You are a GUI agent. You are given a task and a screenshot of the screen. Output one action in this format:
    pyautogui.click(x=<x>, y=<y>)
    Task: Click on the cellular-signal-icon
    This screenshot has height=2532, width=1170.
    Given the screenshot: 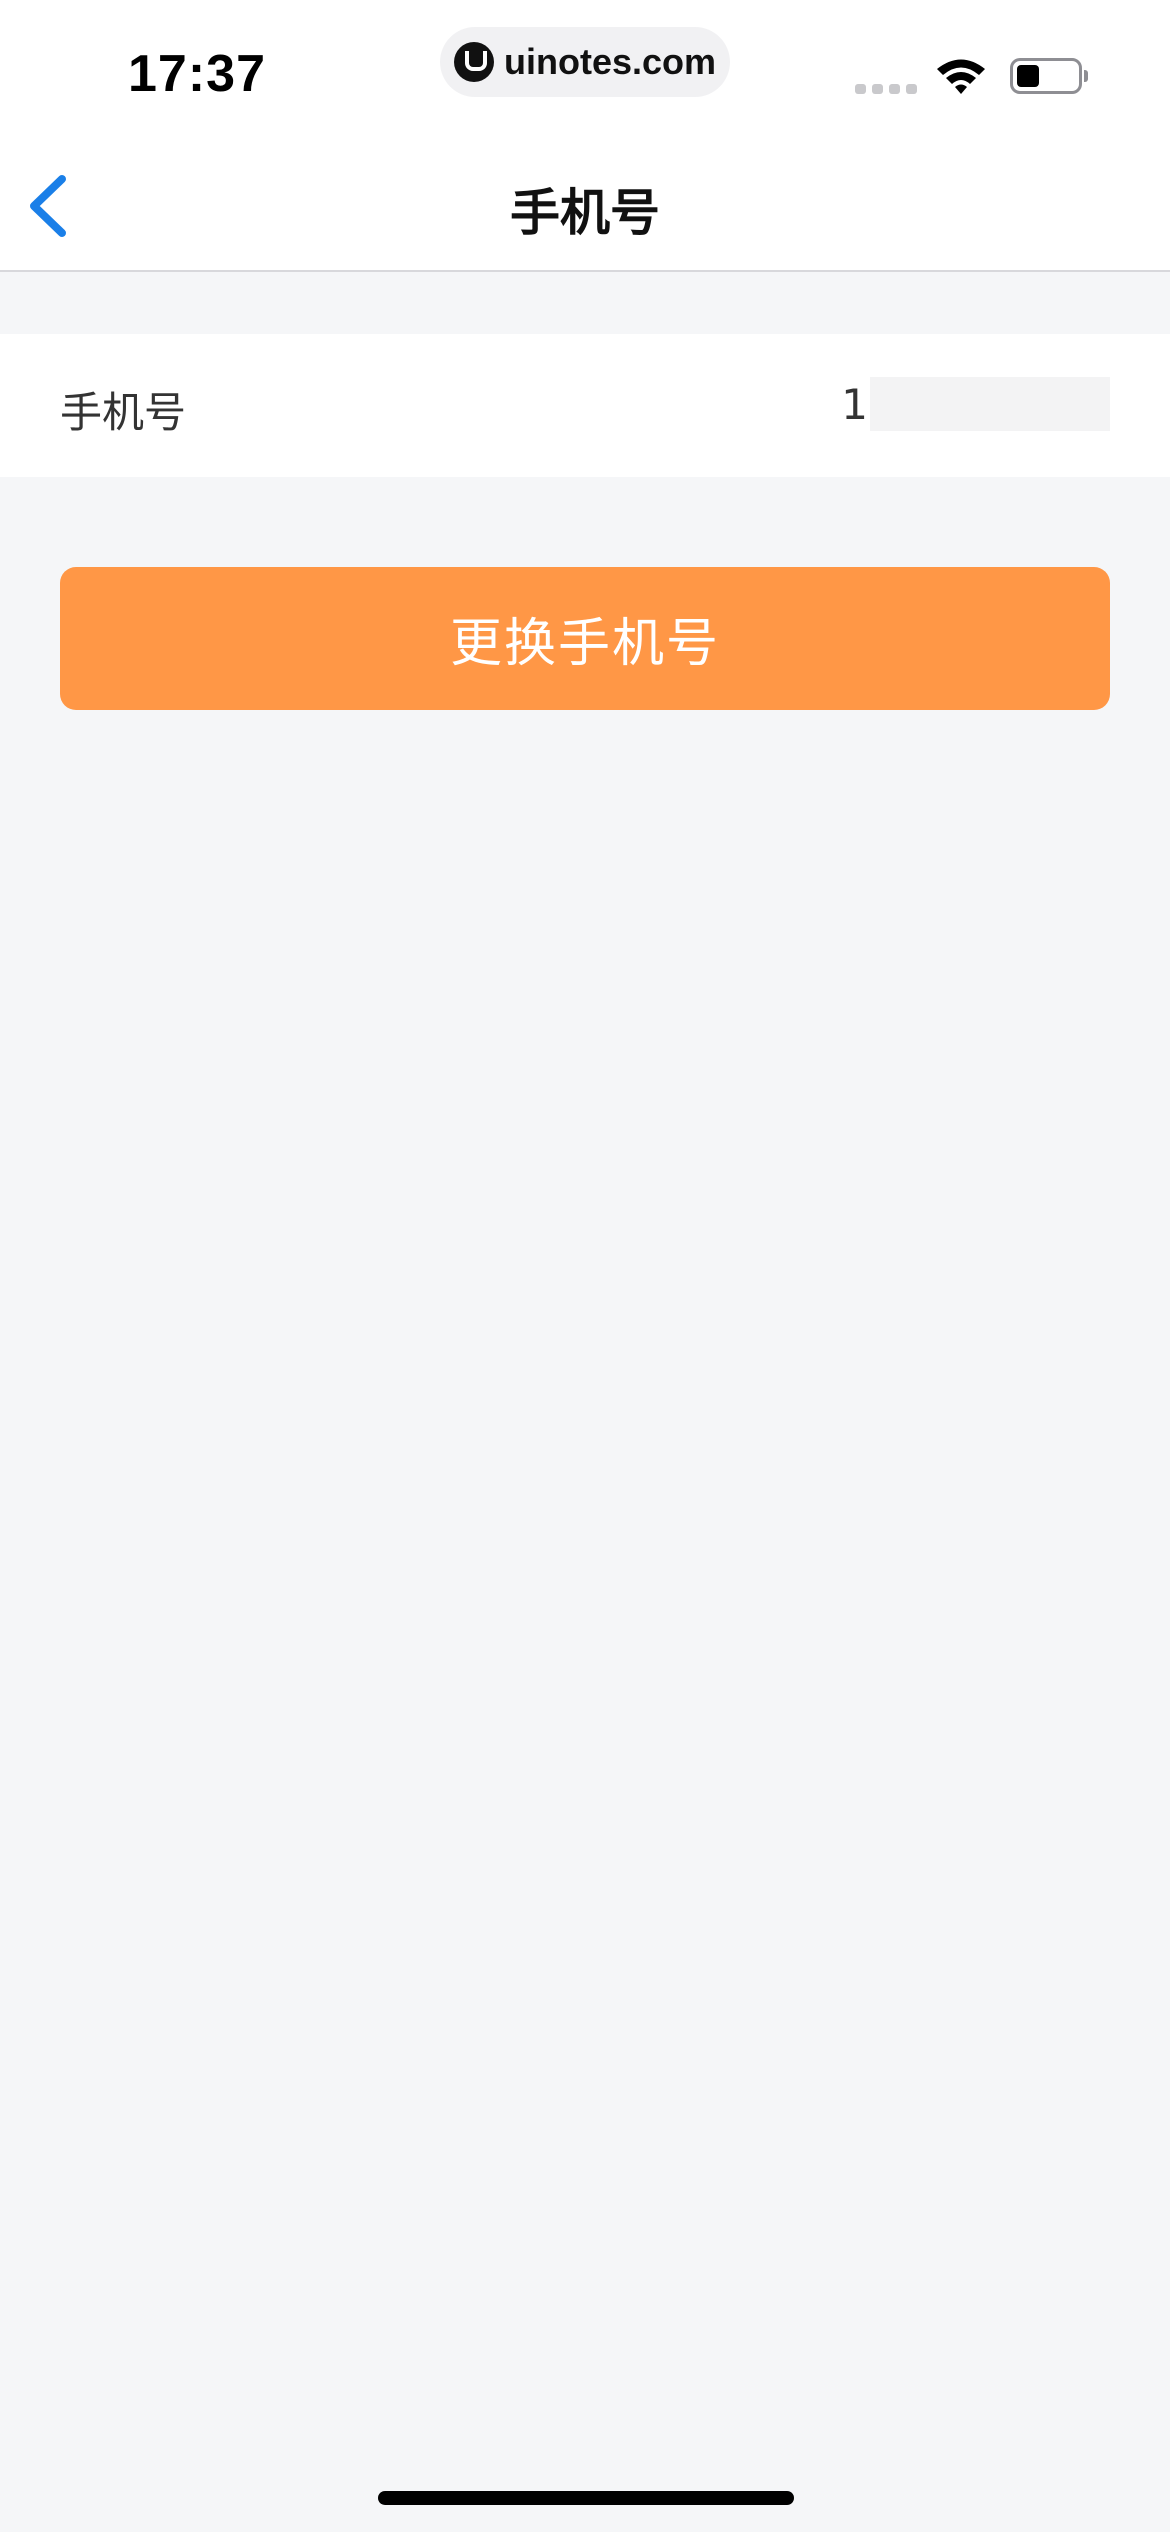 What is the action you would take?
    pyautogui.click(x=886, y=89)
    